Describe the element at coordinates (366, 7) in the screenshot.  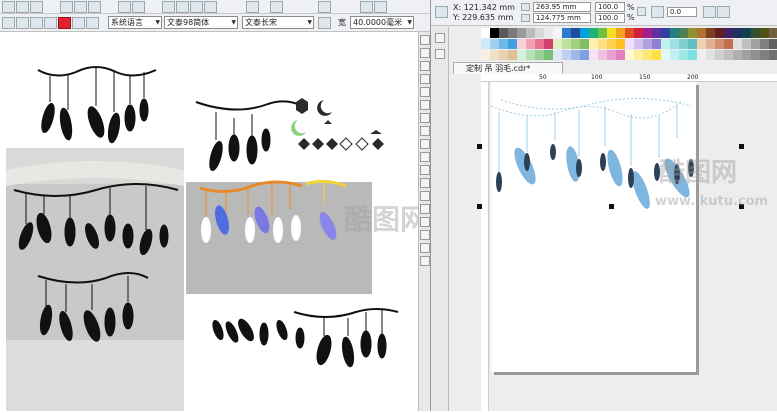
I see `bold-icon` at that location.